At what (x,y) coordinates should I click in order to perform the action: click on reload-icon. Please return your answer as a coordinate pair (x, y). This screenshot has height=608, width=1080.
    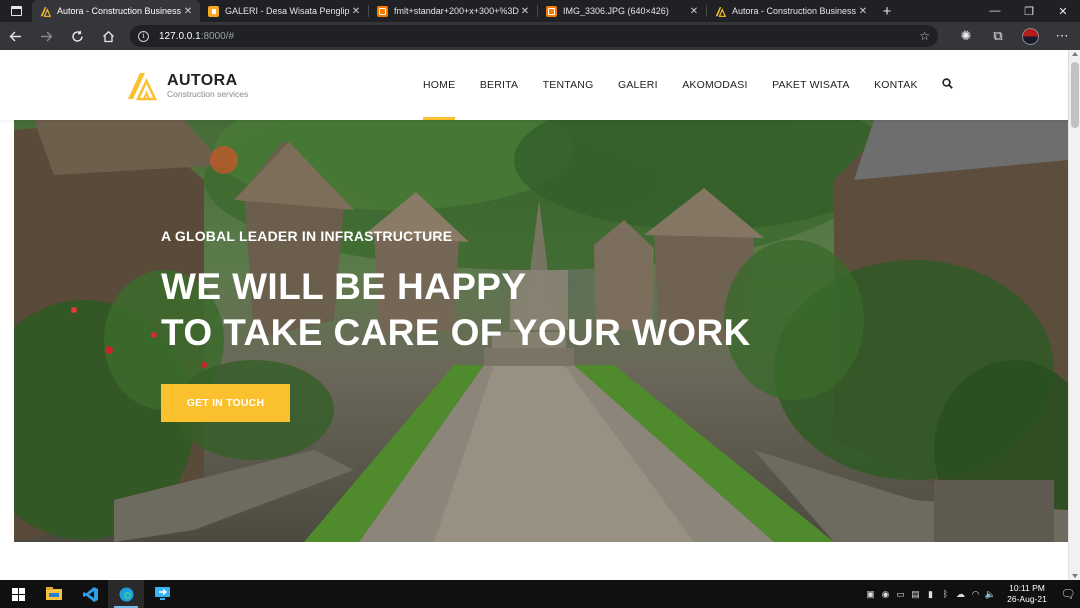
    Looking at the image, I should click on (77, 36).